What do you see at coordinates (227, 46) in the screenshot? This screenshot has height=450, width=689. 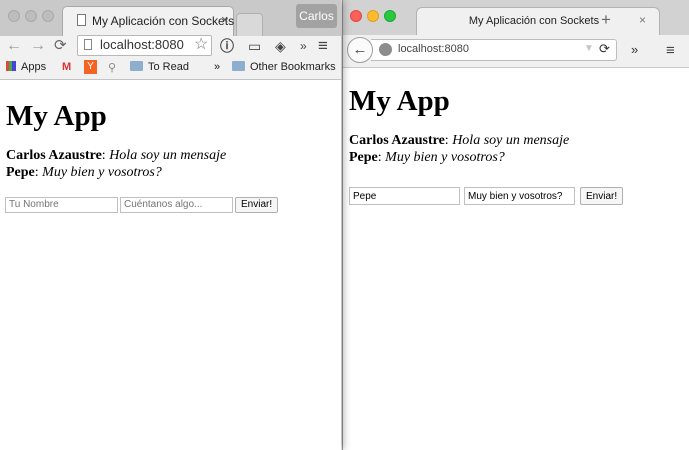 I see `extension-info-icon: ⓘ` at bounding box center [227, 46].